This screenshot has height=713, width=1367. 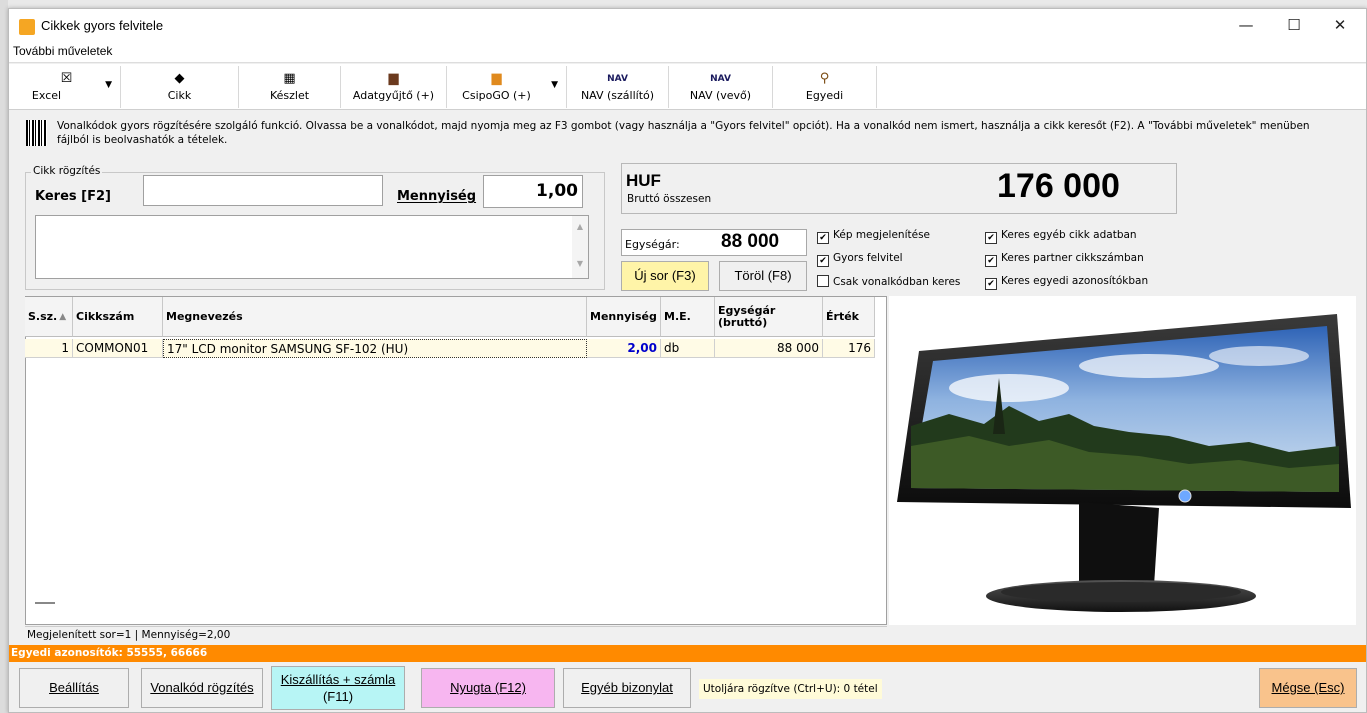 I want to click on app-icon, so click(x=27, y=27).